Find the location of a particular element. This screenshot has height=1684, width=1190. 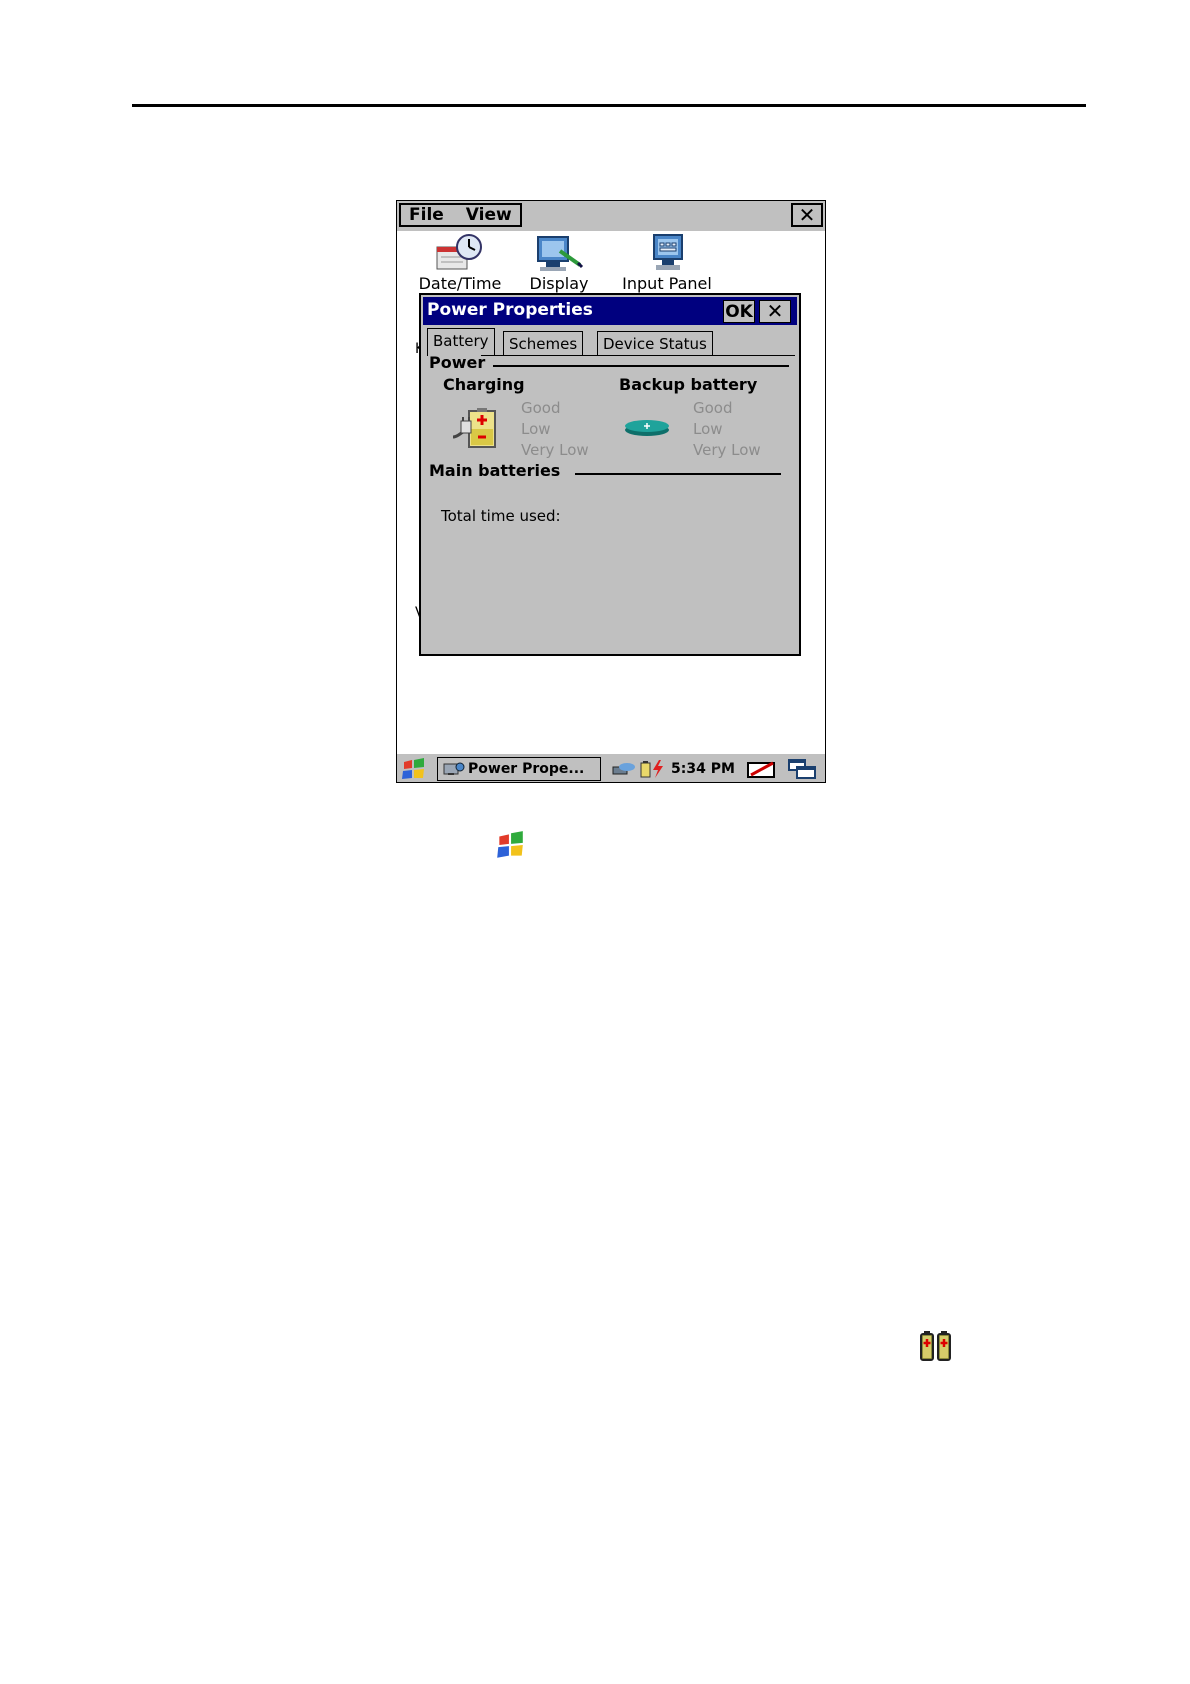

tab-device-status: Device Status is located at coordinates (655, 343).